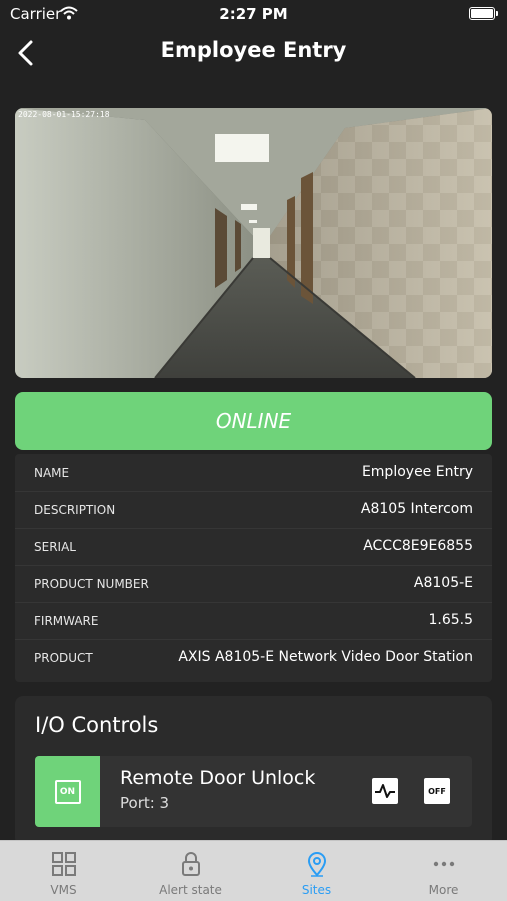 The image size is (507, 901). What do you see at coordinates (91, 584) in the screenshot?
I see `info-key: PRODUCT NUMBER` at bounding box center [91, 584].